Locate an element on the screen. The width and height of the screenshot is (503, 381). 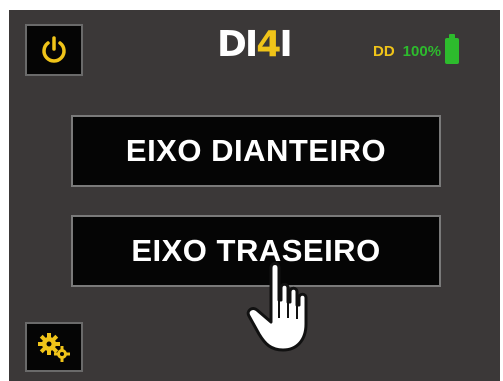
settings-button is located at coordinates (54, 347).